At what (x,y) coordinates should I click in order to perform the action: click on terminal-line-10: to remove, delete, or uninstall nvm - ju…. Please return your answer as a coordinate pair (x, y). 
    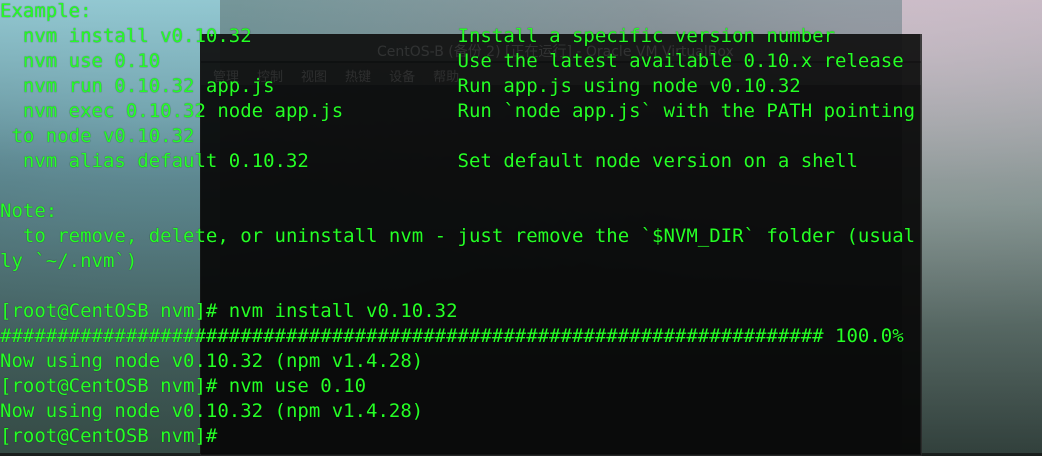
    Looking at the image, I should click on (458, 236).